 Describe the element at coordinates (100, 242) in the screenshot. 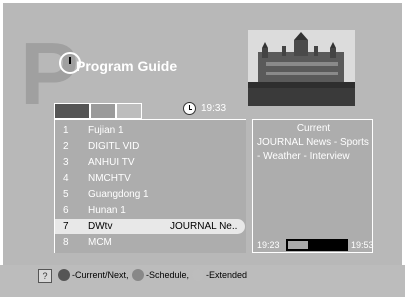

I see `channel-name: MCM` at that location.